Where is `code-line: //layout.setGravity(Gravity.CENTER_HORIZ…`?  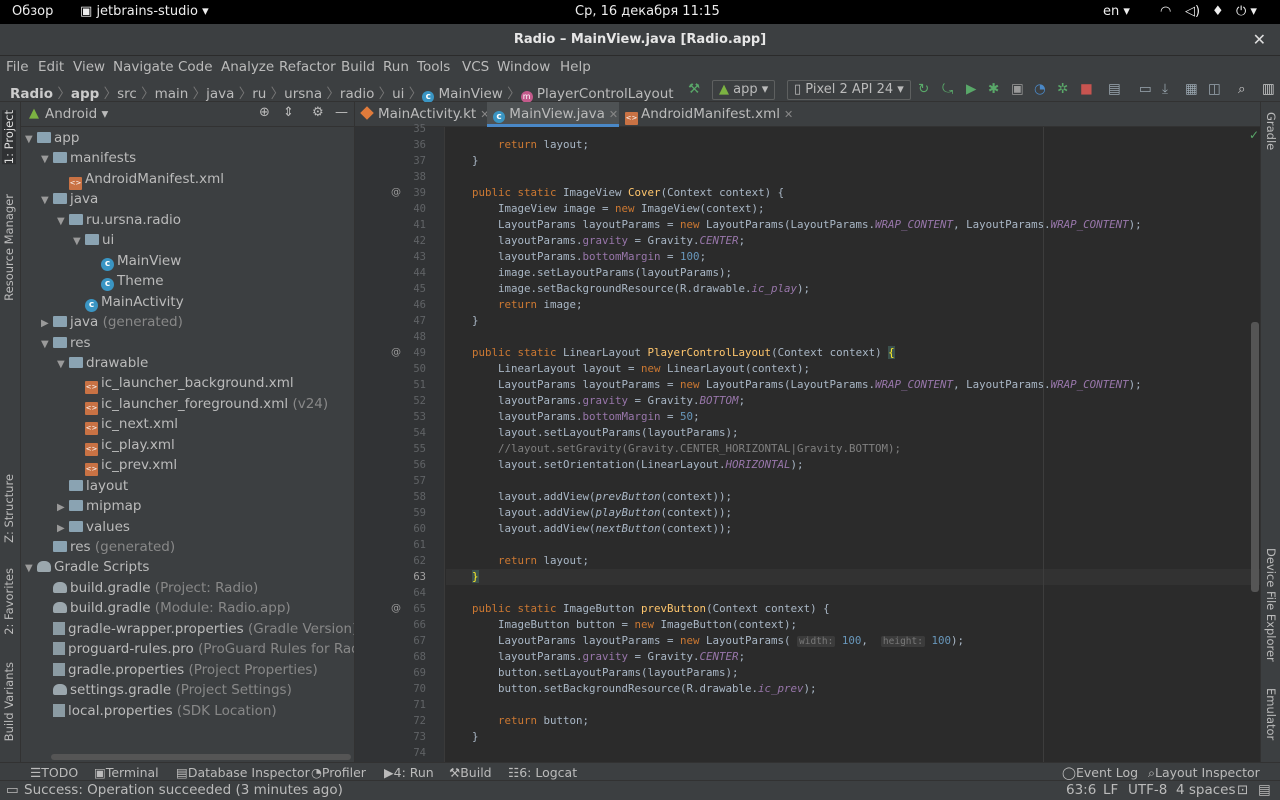
code-line: //layout.setGravity(Gravity.CENTER_HORIZ… is located at coordinates (673, 449).